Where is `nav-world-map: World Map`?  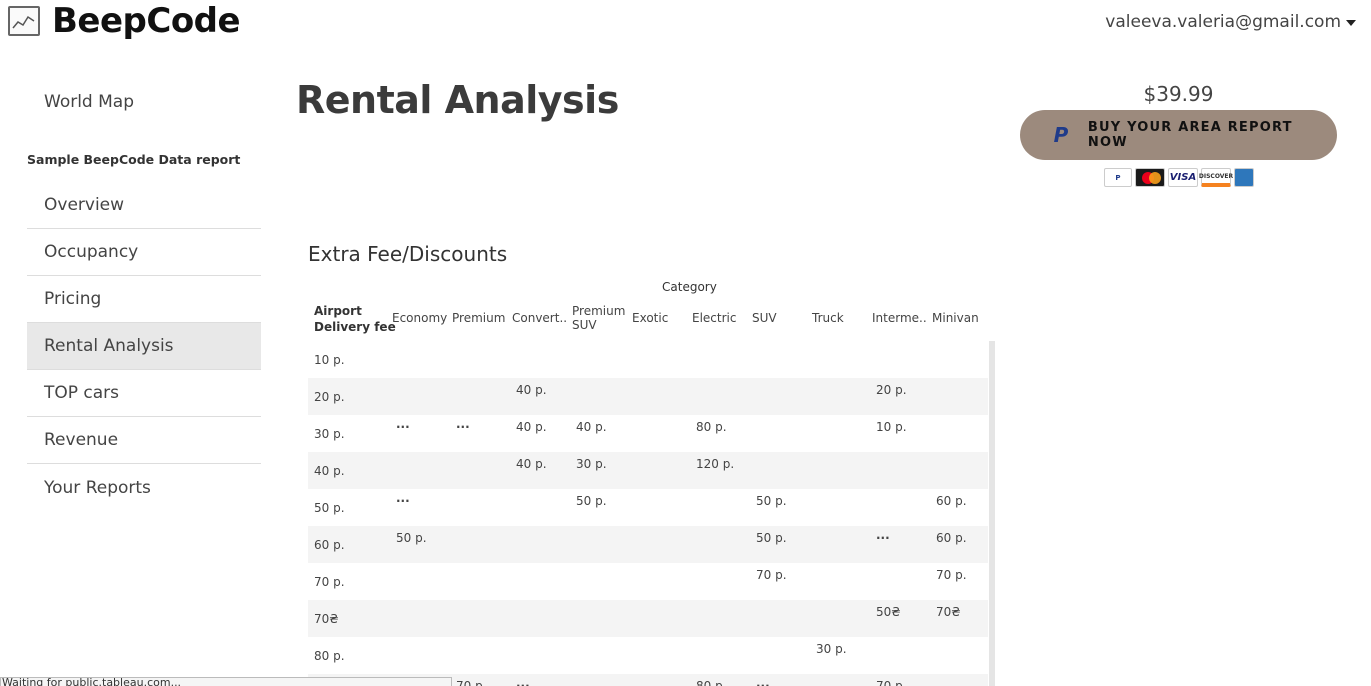 nav-world-map: World Map is located at coordinates (89, 102).